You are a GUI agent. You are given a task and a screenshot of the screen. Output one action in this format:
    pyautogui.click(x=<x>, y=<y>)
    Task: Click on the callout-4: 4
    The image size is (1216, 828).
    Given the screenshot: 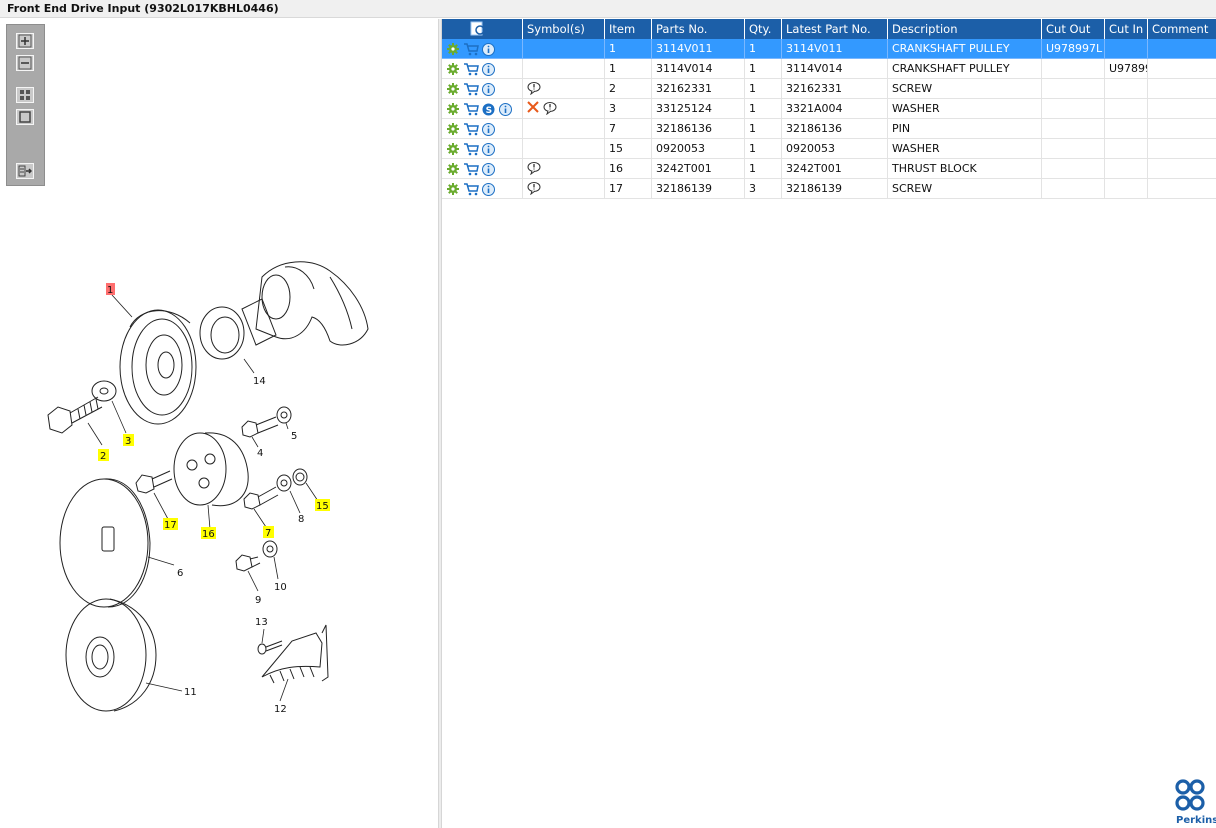 What is the action you would take?
    pyautogui.click(x=260, y=453)
    